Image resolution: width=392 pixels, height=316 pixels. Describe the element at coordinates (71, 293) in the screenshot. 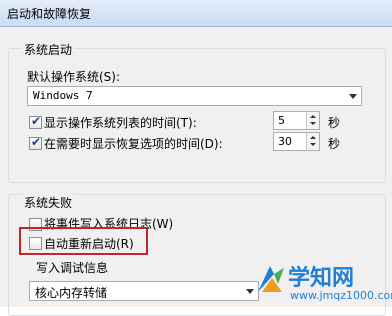

I see `debug-info-value: 核心内存转储` at that location.